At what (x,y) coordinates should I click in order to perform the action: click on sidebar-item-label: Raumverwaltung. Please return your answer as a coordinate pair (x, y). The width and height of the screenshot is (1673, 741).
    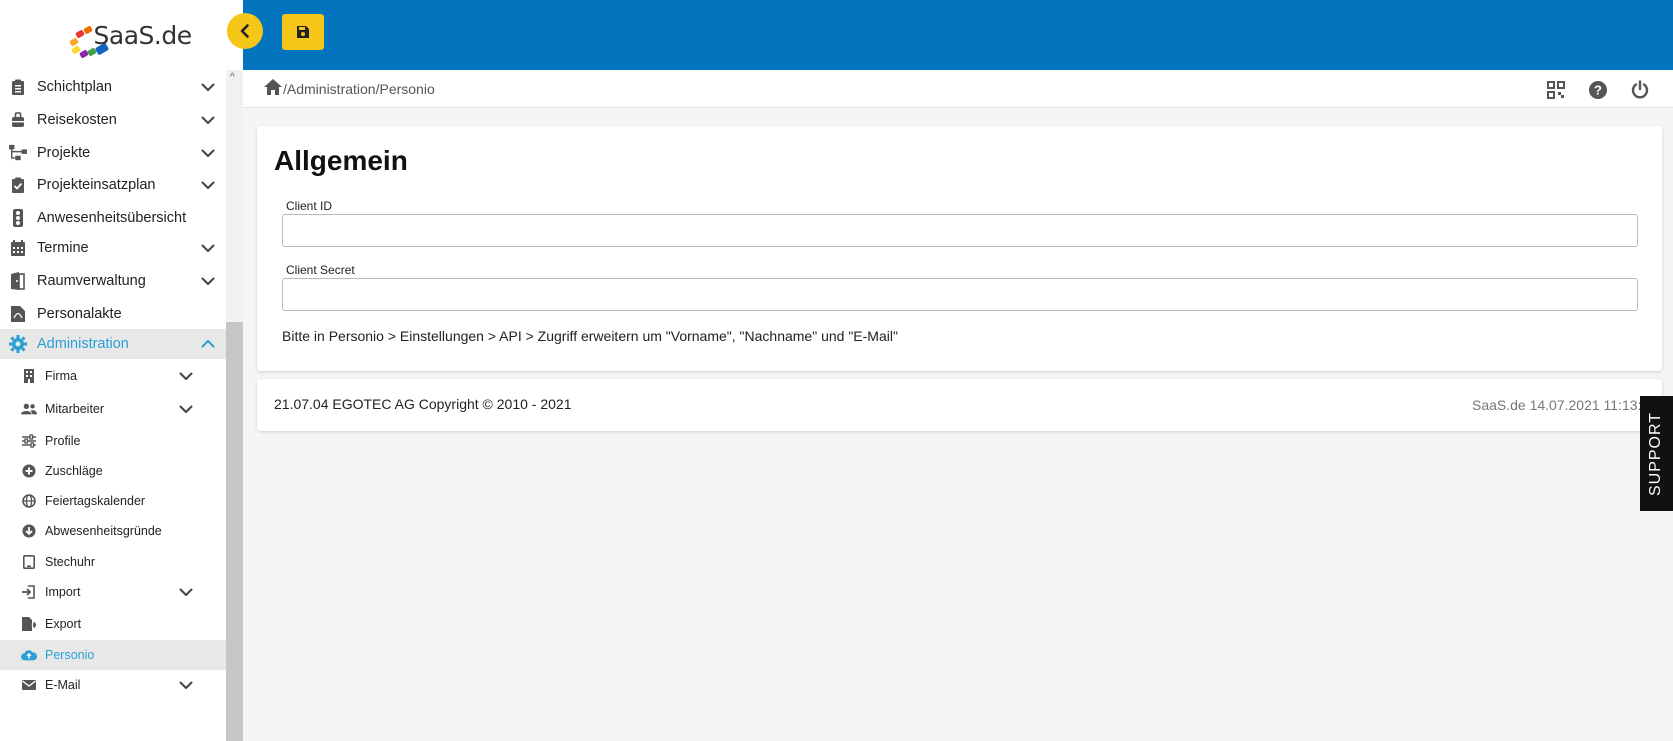
    Looking at the image, I should click on (91, 281).